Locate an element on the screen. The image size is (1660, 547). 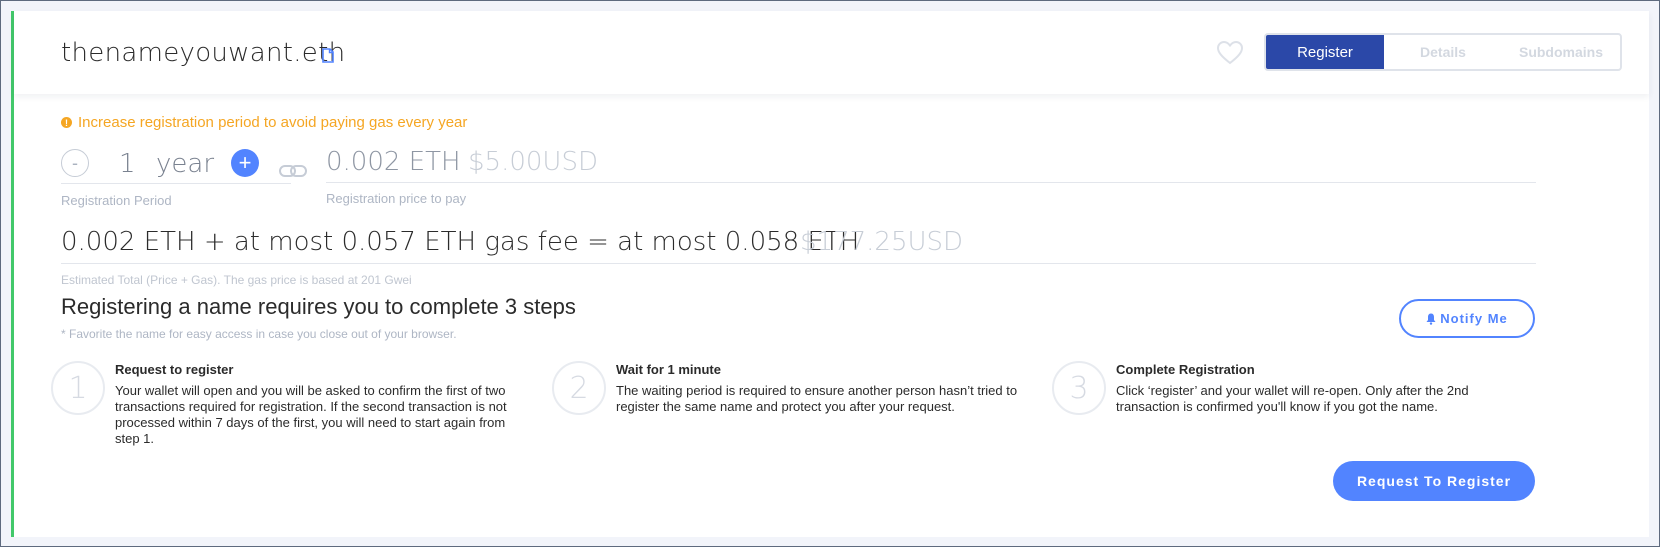
request-to-register-button: Request To Register is located at coordinates (1434, 481).